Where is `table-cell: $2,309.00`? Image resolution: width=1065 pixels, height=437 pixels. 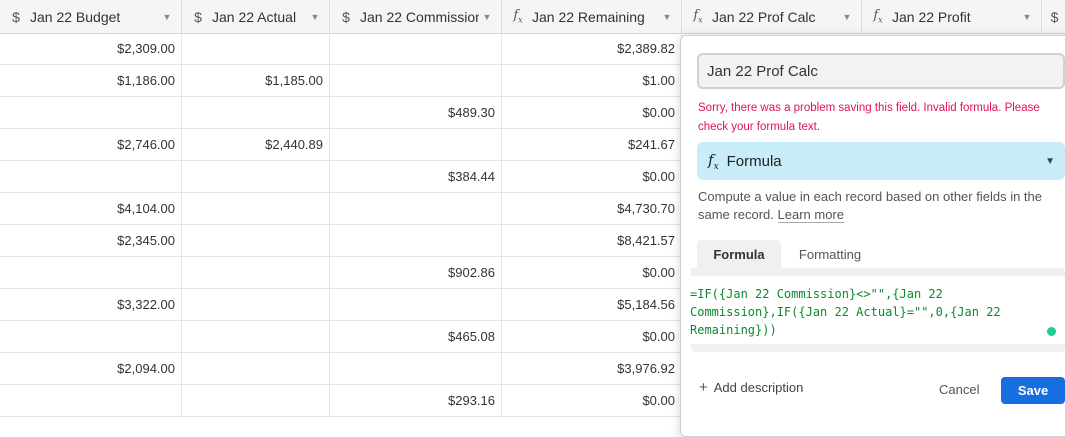
table-cell: $2,309.00 is located at coordinates (91, 48).